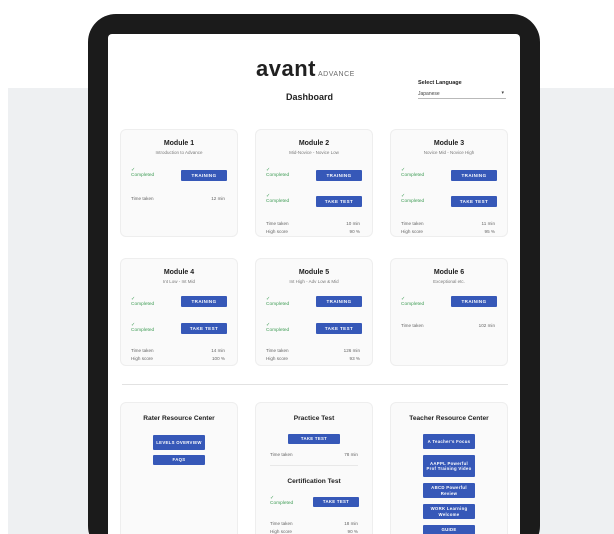  I want to click on time-taken-row: Time taken 10 min, so click(313, 223).